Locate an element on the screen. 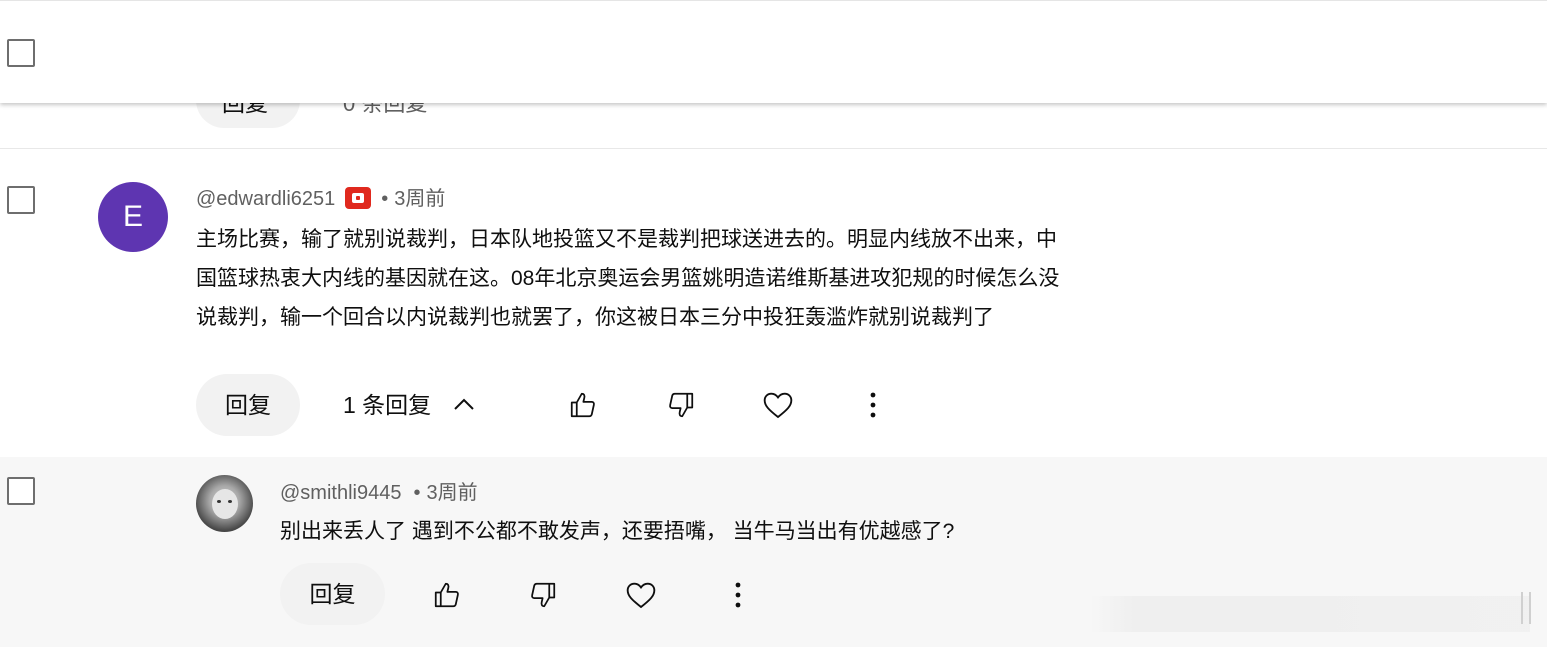 The height and width of the screenshot is (647, 1547). heart-button is located at coordinates (778, 405).